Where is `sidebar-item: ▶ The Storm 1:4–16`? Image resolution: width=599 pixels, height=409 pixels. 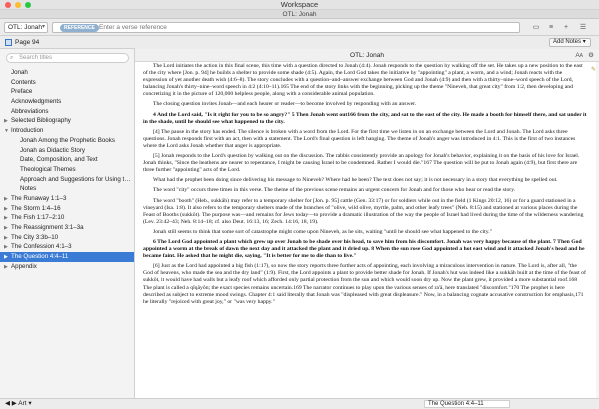 sidebar-item: ▶ The Storm 1:4–16 is located at coordinates (67, 209).